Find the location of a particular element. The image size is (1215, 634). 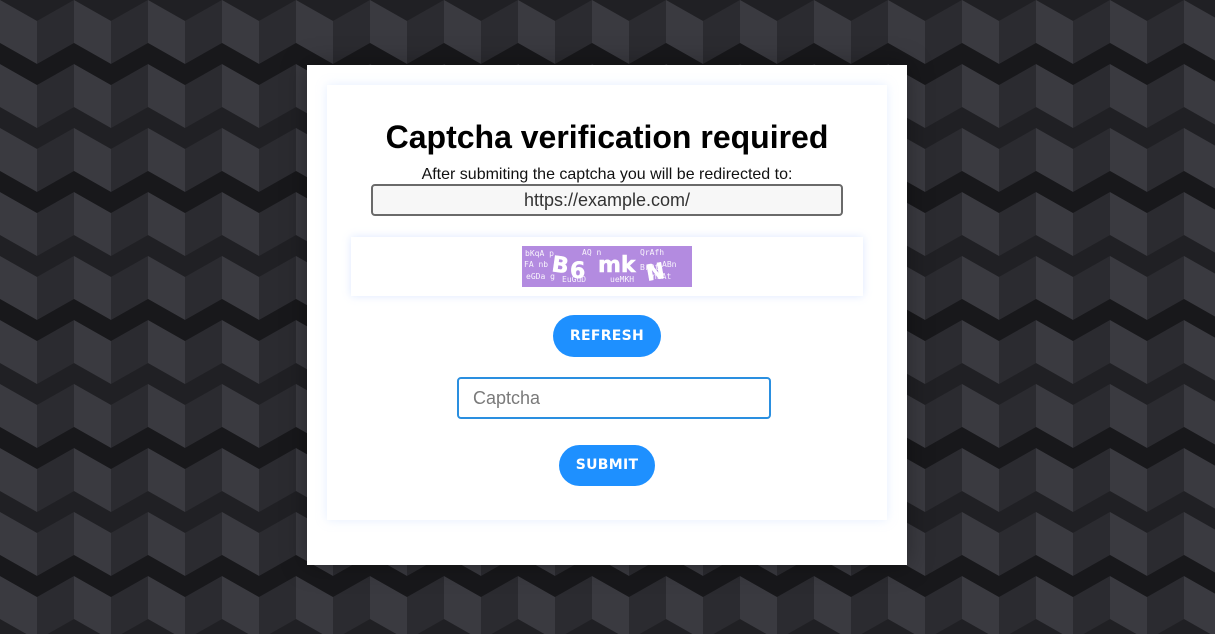

svg-text: bKqA p is located at coordinates (539, 253).